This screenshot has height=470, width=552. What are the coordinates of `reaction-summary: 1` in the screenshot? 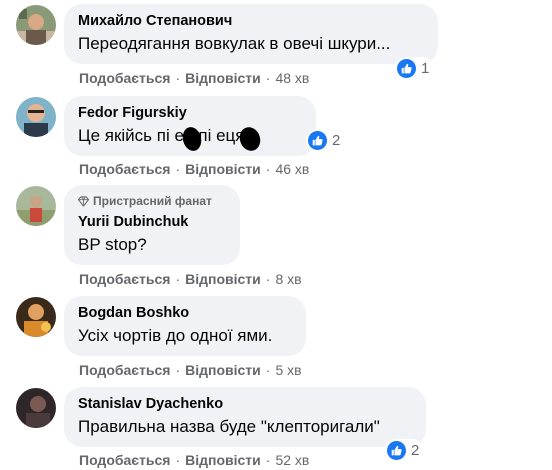 It's located at (414, 68).